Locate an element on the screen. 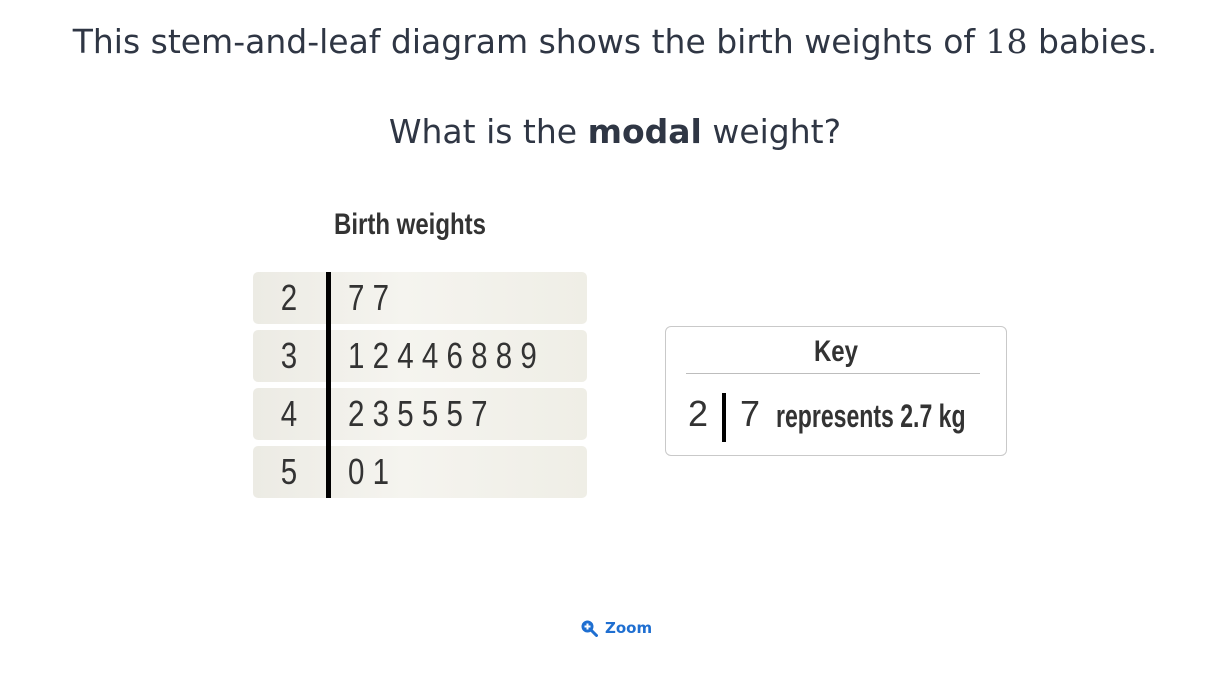 Image resolution: width=1230 pixels, height=673 pixels. stem-value: 4 is located at coordinates (289, 413).